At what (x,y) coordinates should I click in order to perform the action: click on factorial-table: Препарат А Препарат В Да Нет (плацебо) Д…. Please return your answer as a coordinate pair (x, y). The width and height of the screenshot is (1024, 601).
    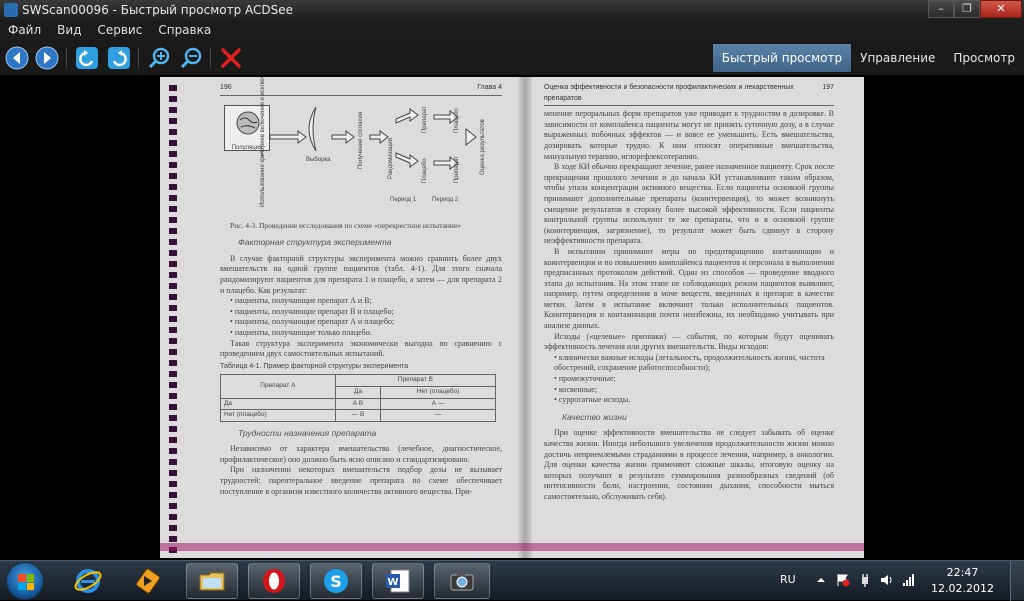
    Looking at the image, I should click on (358, 398).